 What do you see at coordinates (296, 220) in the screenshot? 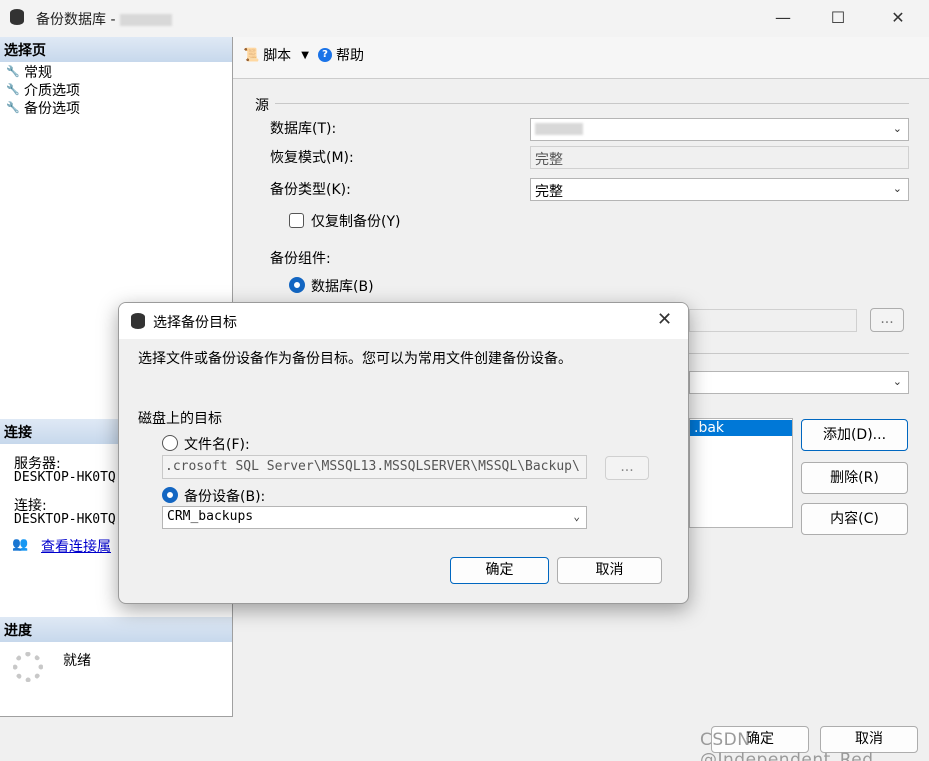
I see `copy-only-checkbox` at bounding box center [296, 220].